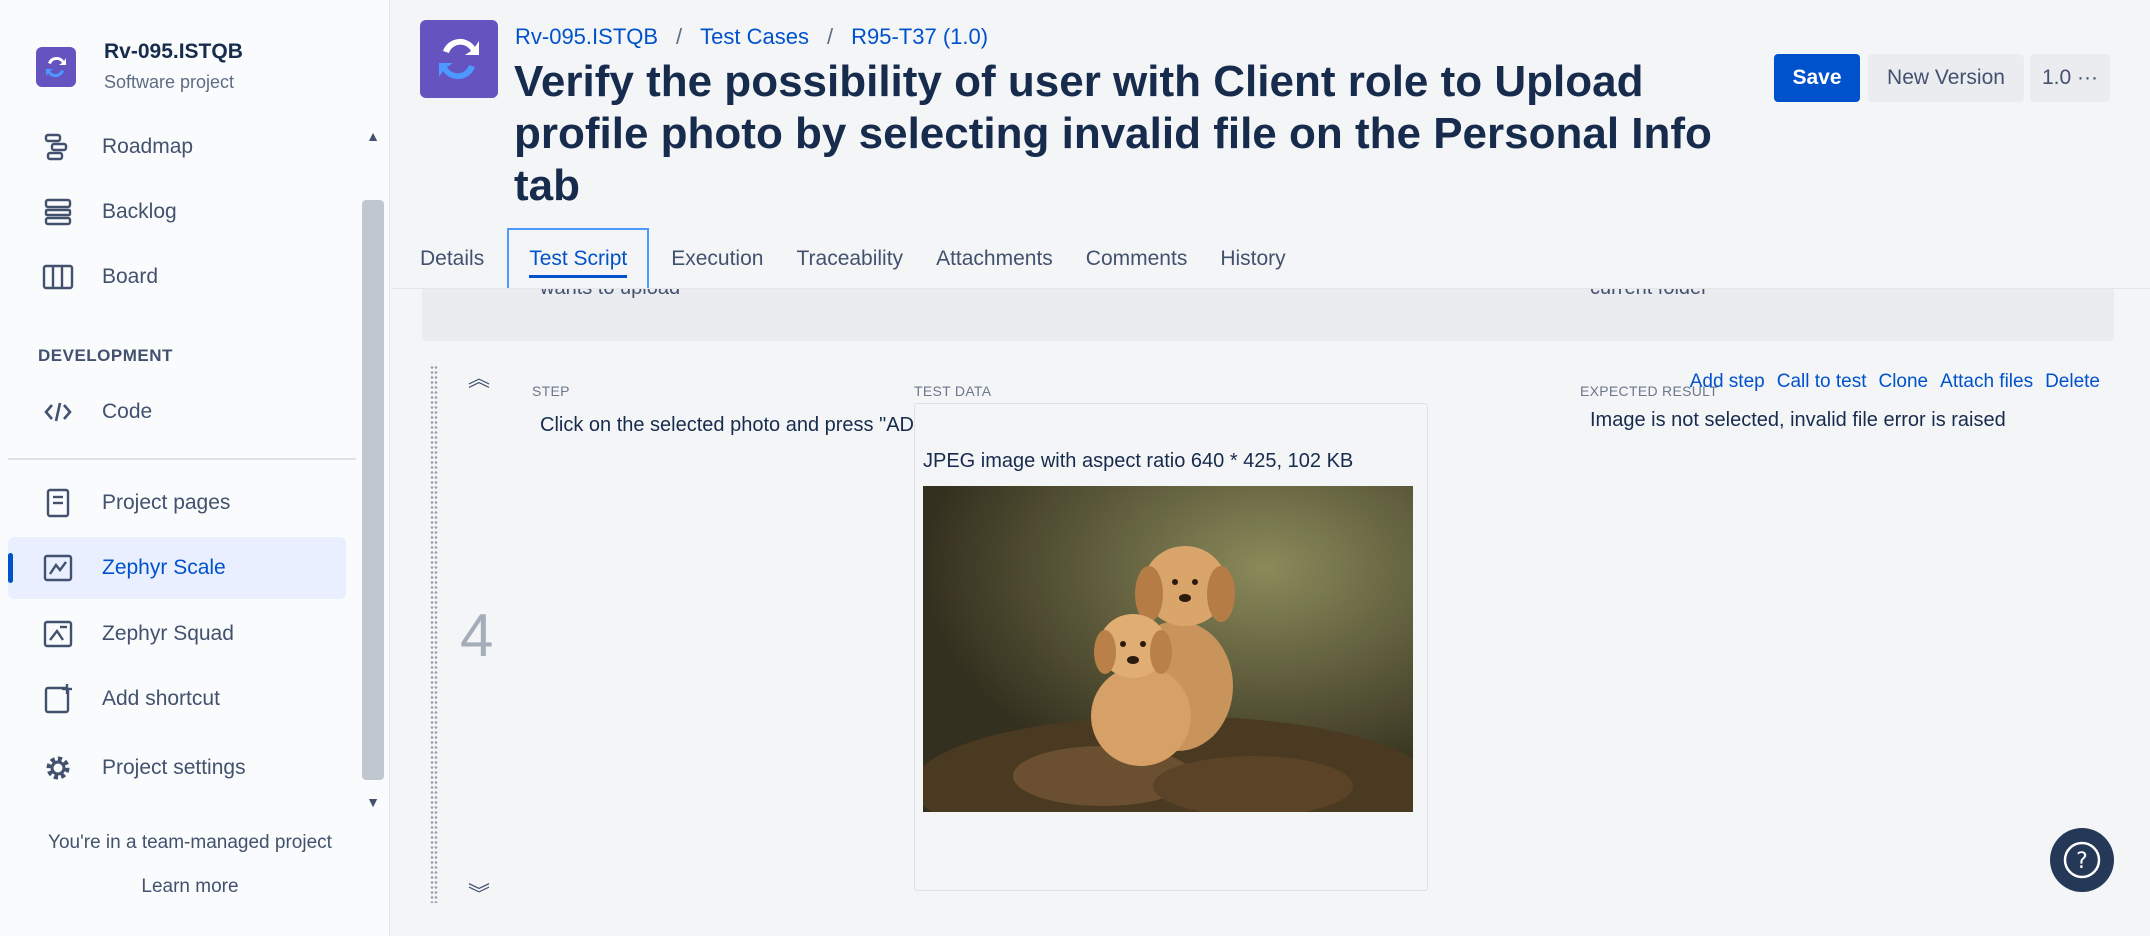 The height and width of the screenshot is (936, 2150). What do you see at coordinates (56, 66) in the screenshot?
I see `project-avatar` at bounding box center [56, 66].